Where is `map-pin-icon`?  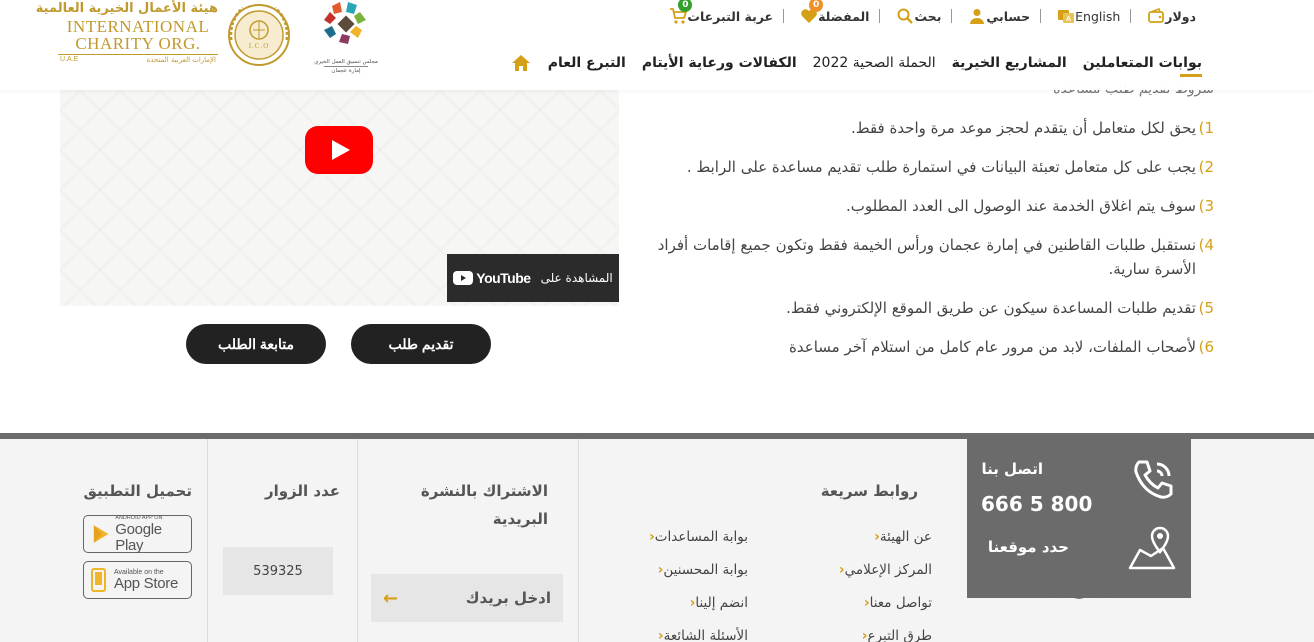 map-pin-icon is located at coordinates (1152, 549).